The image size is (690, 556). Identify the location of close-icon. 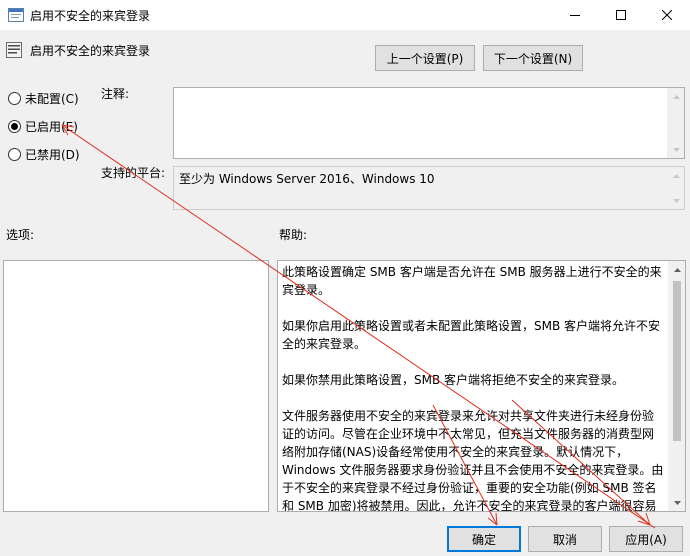
(667, 15).